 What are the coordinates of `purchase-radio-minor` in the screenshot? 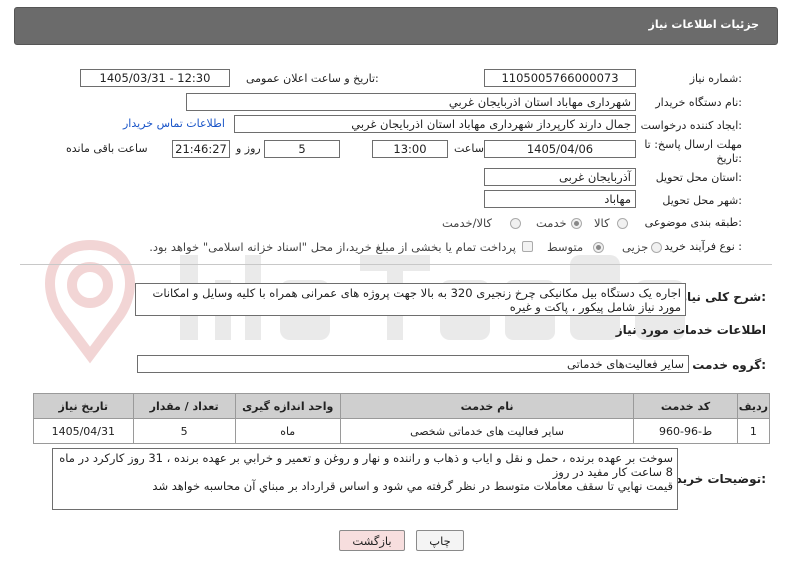 It's located at (656, 247).